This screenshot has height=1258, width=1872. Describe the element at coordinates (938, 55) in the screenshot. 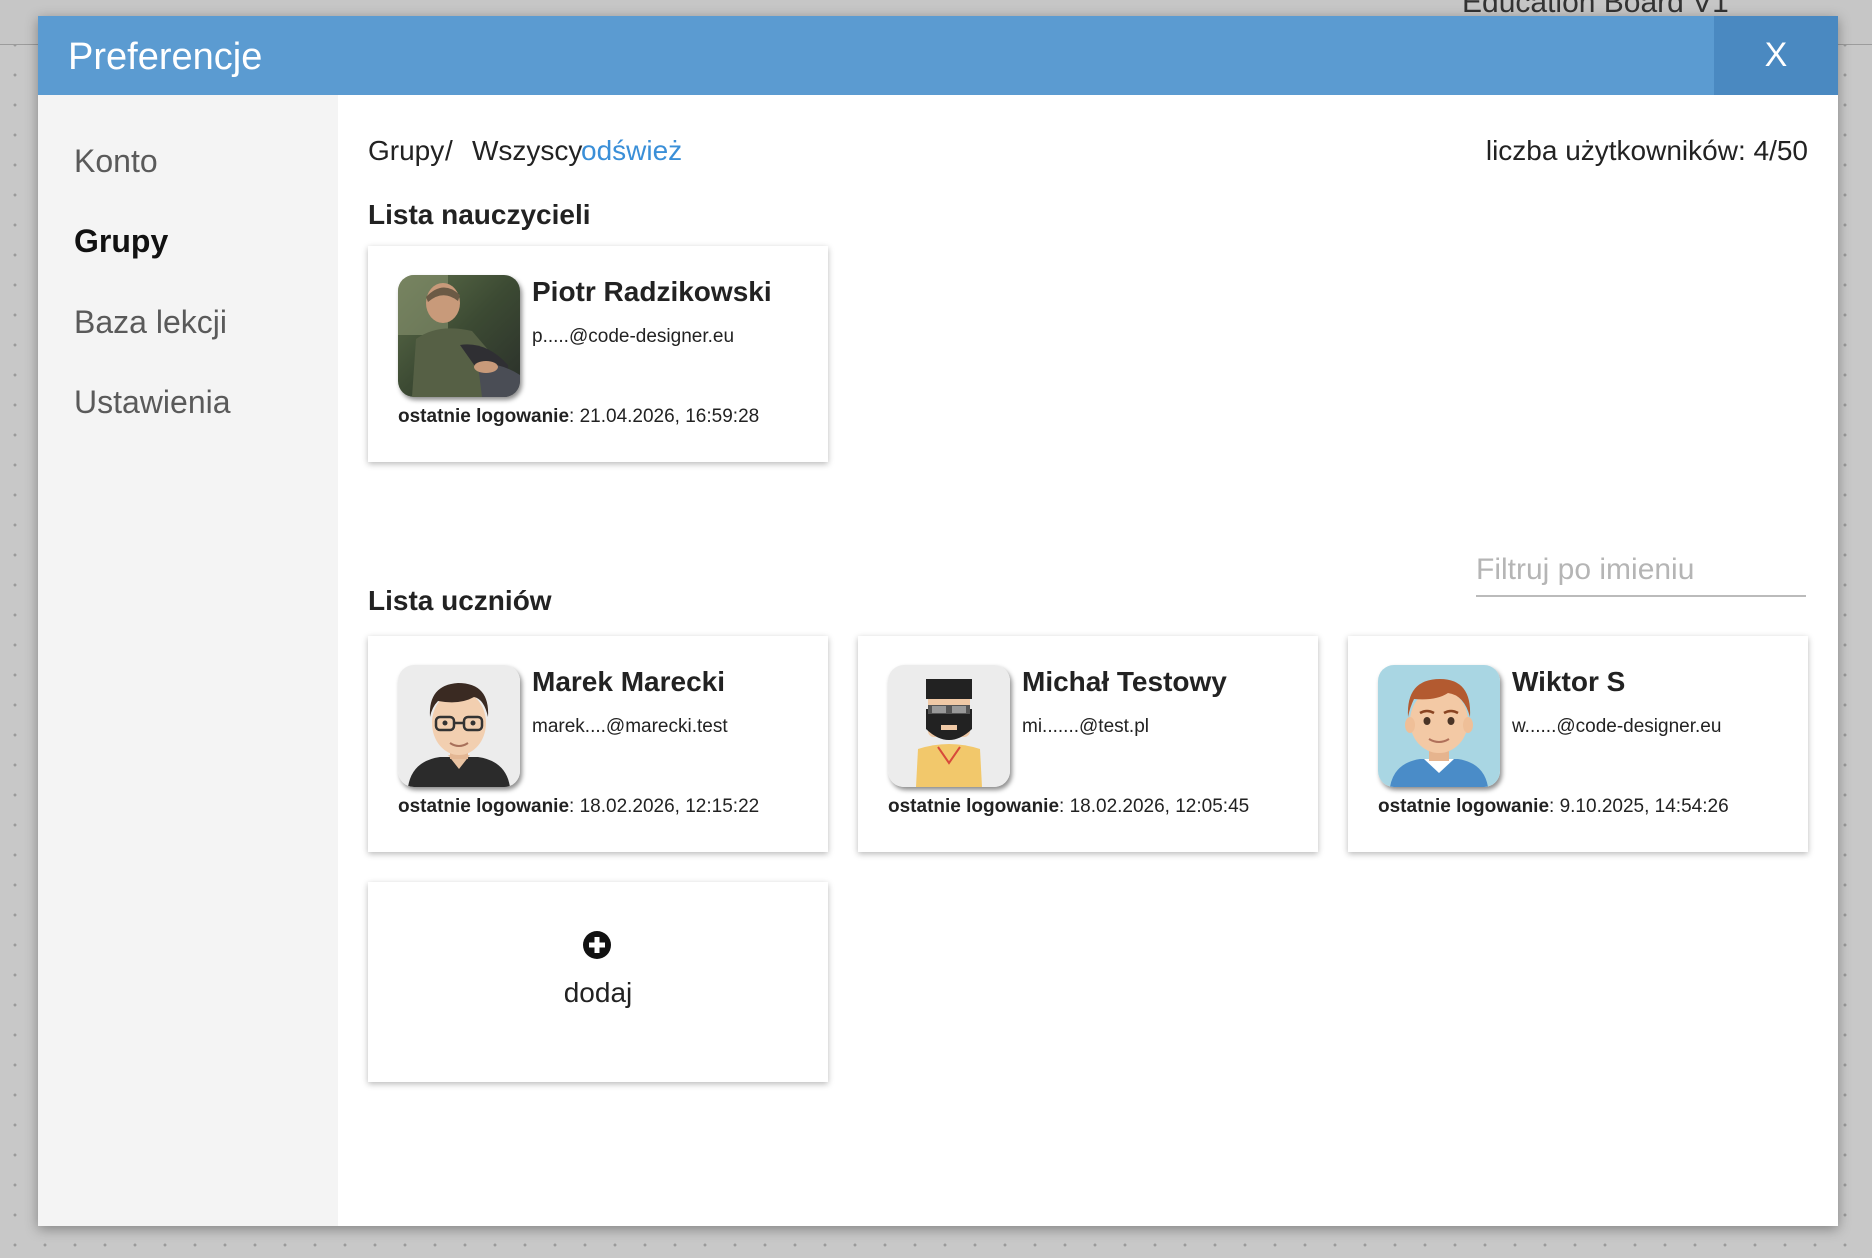

I see `modal-header: Preferencje X` at that location.